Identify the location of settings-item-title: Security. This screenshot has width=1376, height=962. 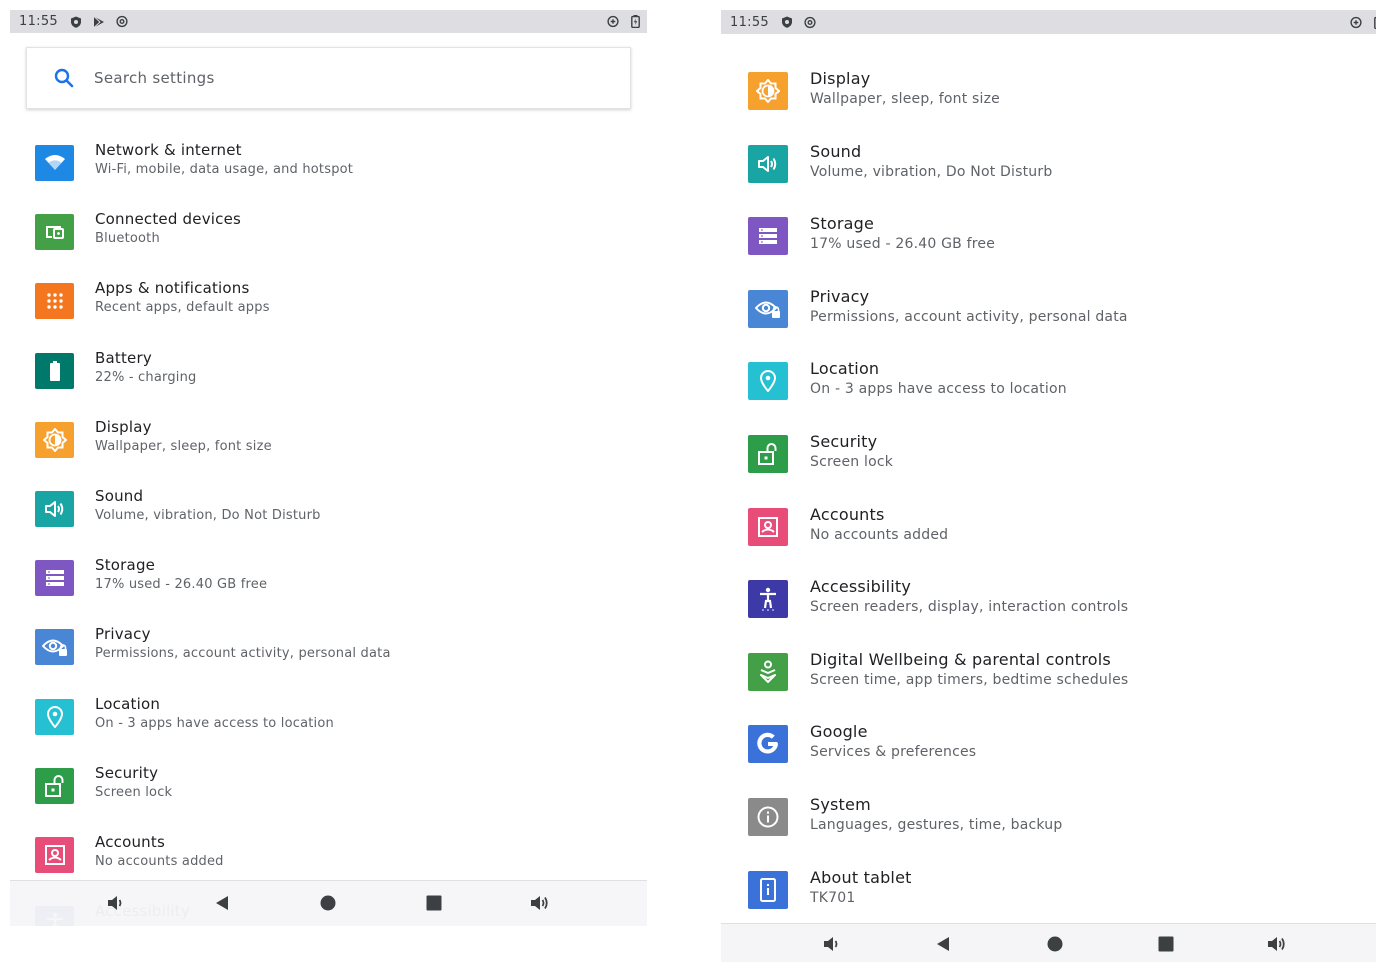
(844, 441).